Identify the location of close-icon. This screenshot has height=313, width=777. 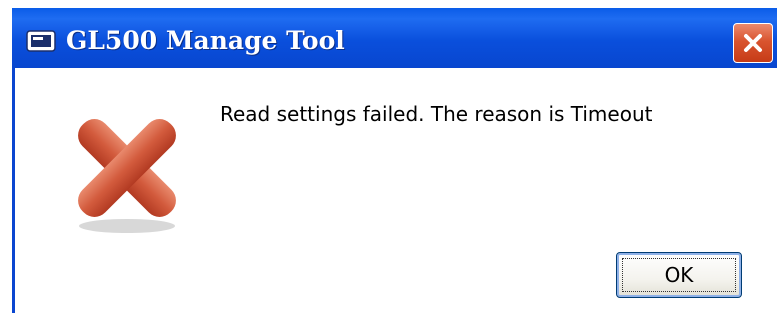
(753, 43).